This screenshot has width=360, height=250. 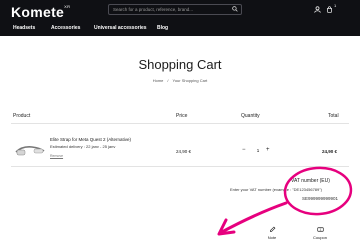 I want to click on pencil-icon, so click(x=272, y=229).